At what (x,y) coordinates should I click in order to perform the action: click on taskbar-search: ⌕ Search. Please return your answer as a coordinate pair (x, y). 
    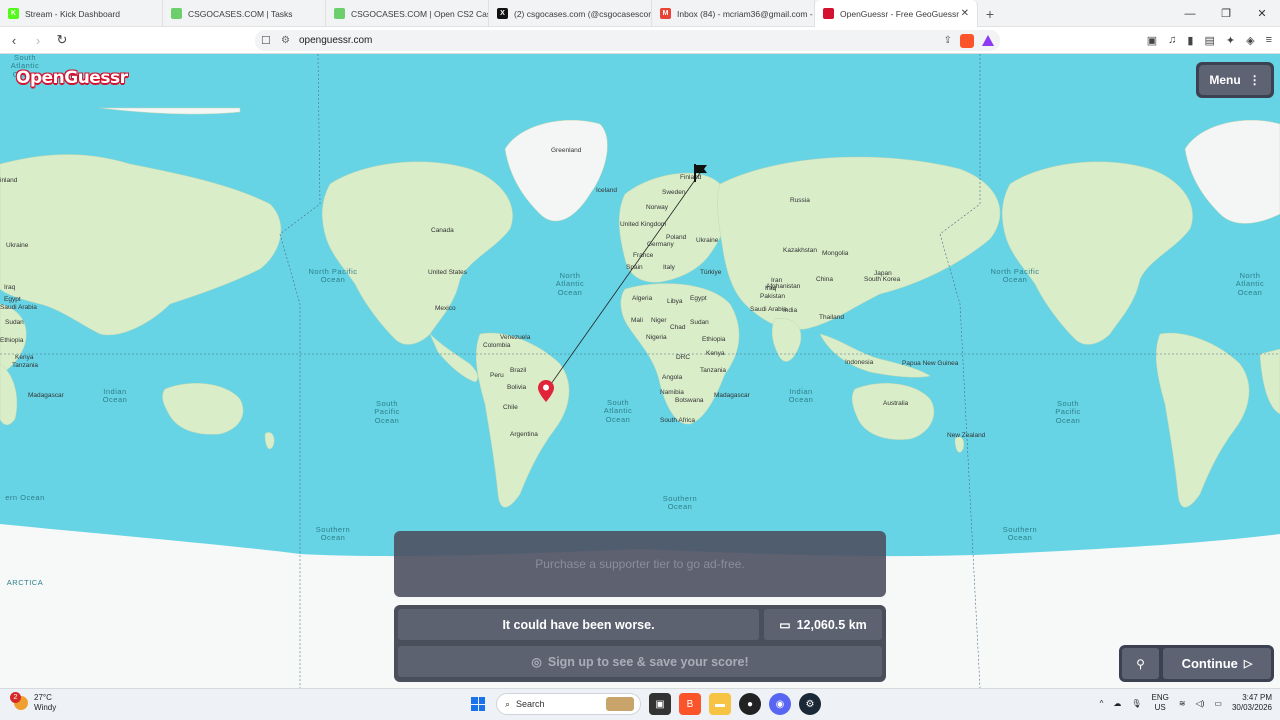
    Looking at the image, I should click on (568, 704).